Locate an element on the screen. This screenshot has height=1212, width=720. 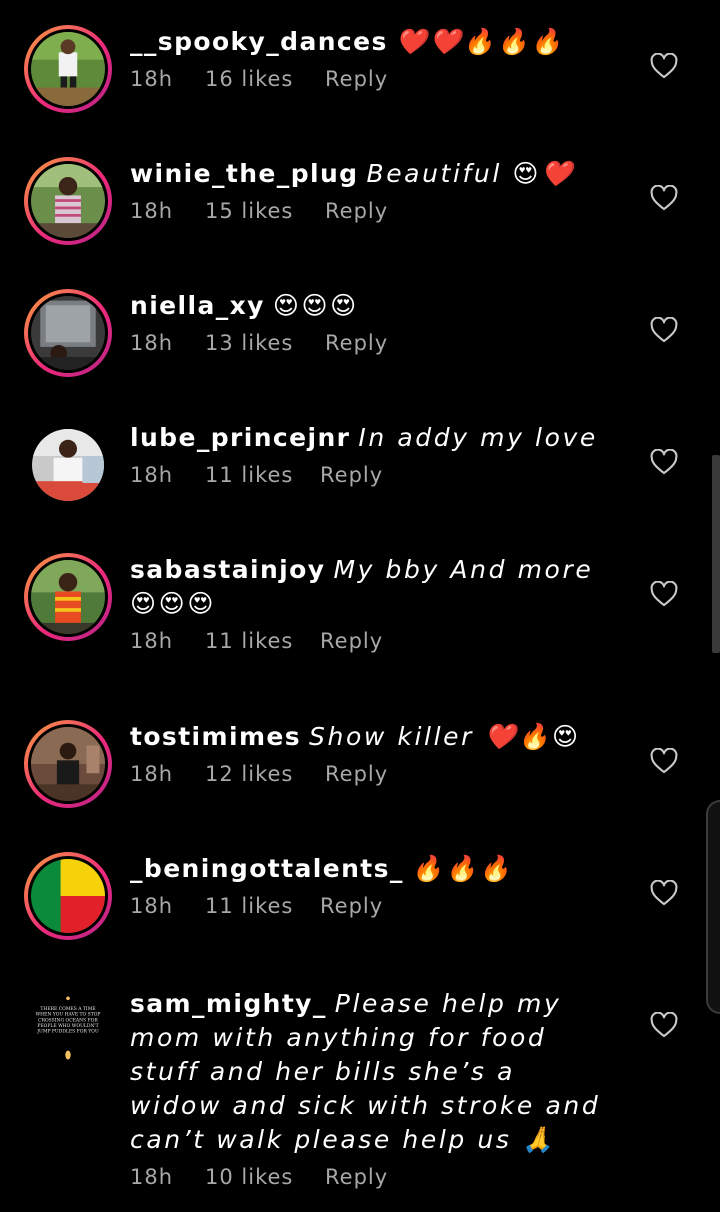
comment-likes: 16 likes is located at coordinates (265, 79).